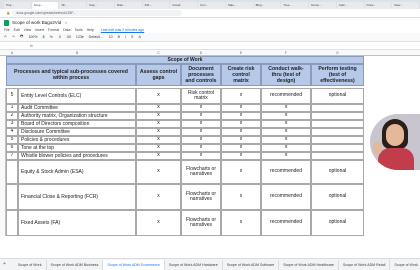  I want to click on cell-number: 2, so click(12, 116).